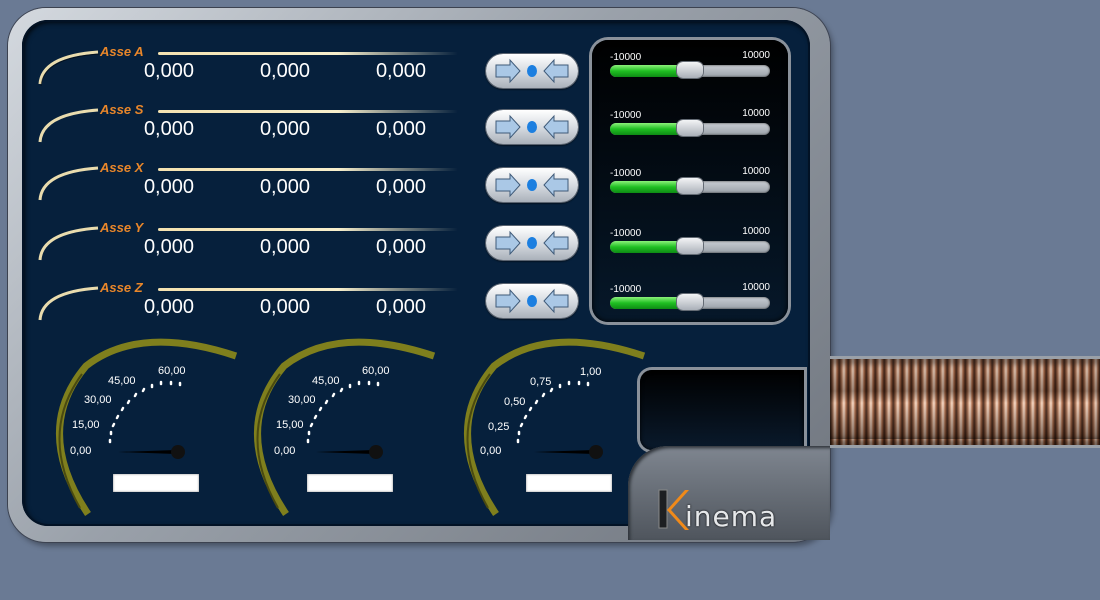  I want to click on kinema-logo: inema, so click(730, 510).